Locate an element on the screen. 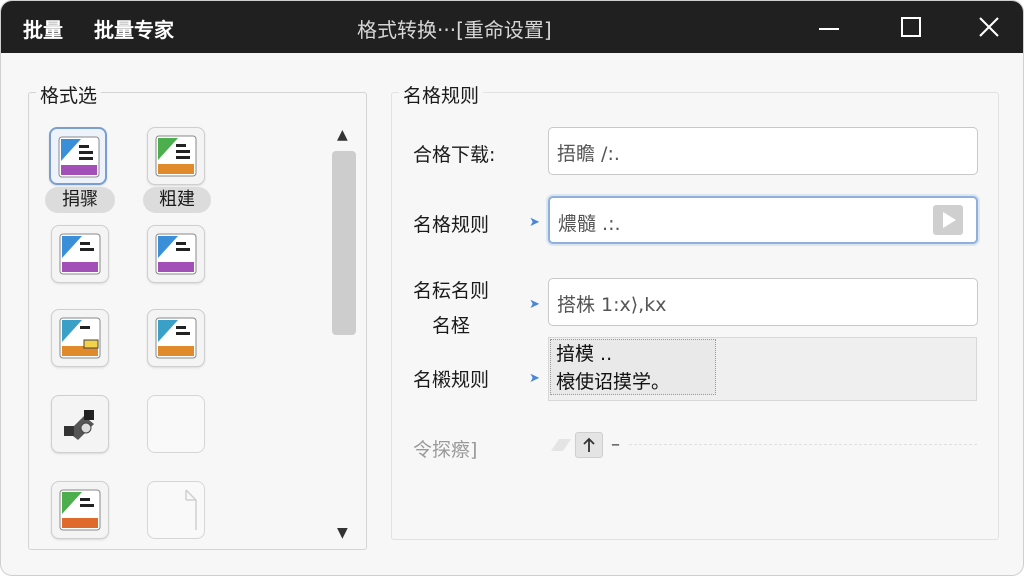 This screenshot has height=576, width=1024. scroll-down-icon: ▼ is located at coordinates (342, 533).